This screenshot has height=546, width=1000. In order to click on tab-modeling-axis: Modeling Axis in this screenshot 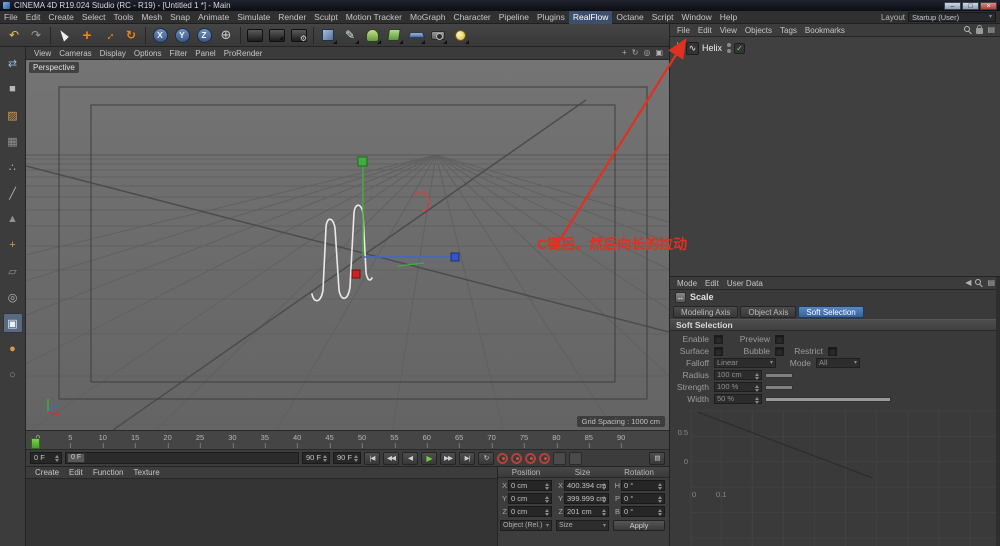, I will do `click(706, 311)`.